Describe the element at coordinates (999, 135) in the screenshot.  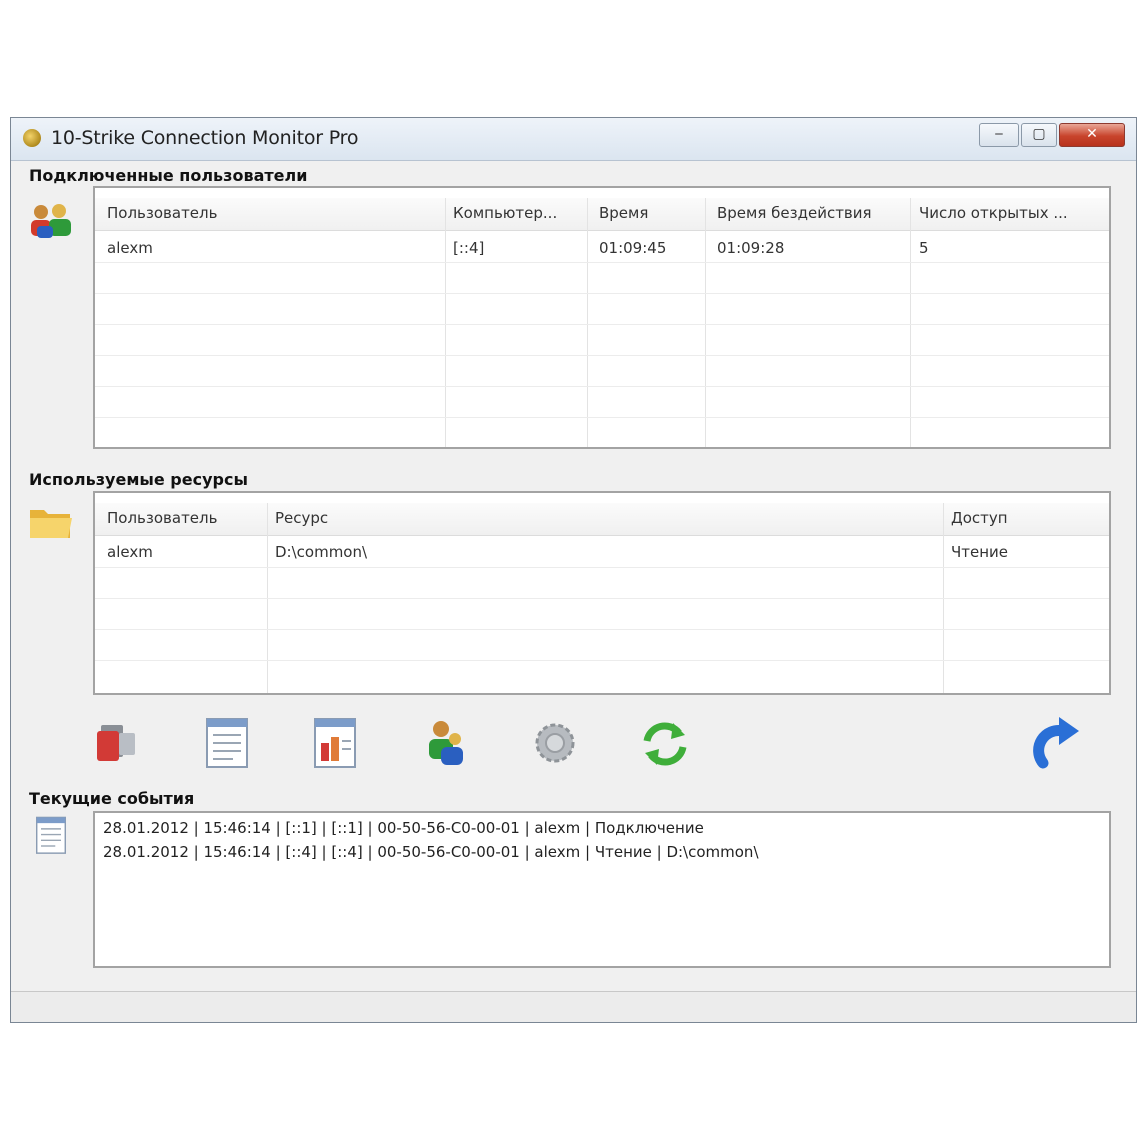
I see `minimize-button: ‒` at that location.